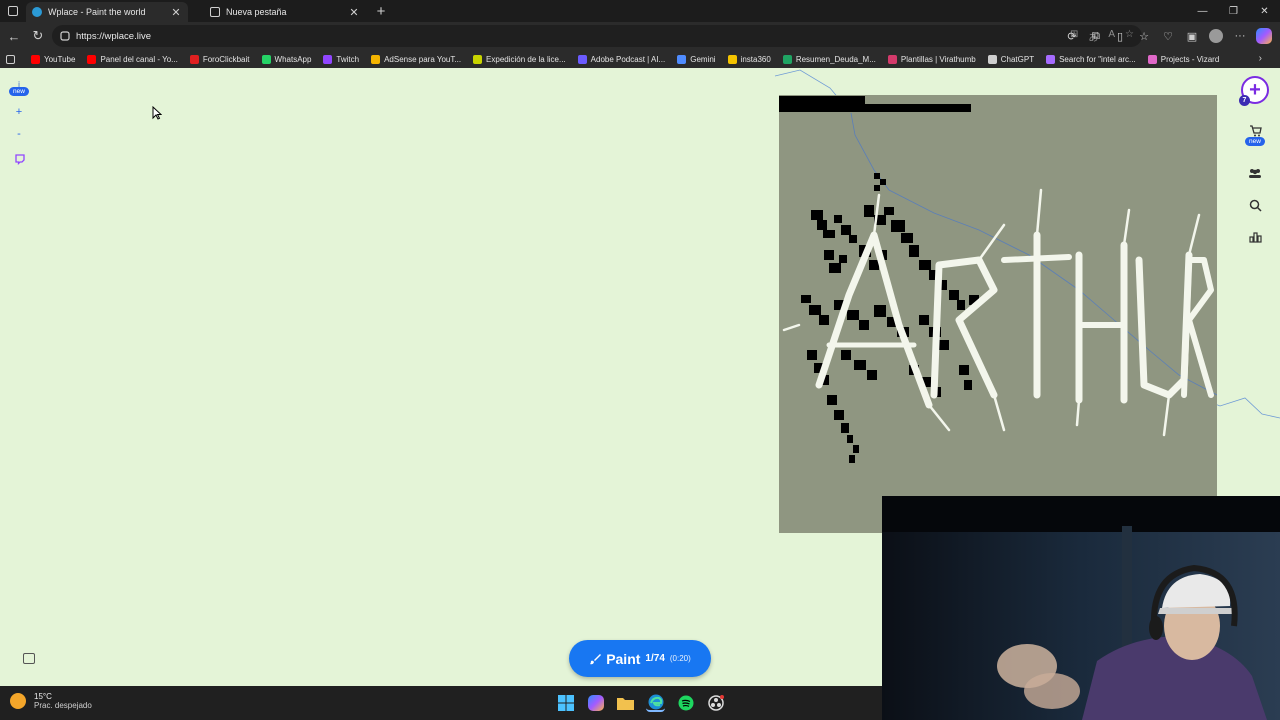 Image resolution: width=1280 pixels, height=720 pixels. I want to click on refresh-icon: ↻, so click(38, 35).